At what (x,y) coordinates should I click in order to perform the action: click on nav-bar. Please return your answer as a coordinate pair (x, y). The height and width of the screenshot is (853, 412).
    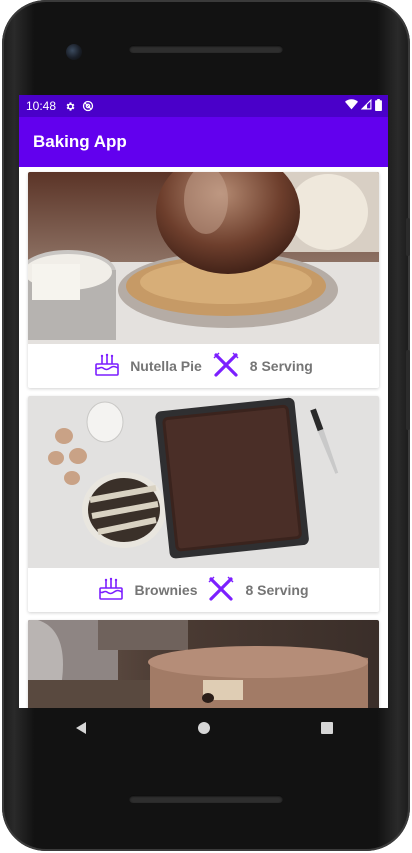
    Looking at the image, I should click on (203, 730).